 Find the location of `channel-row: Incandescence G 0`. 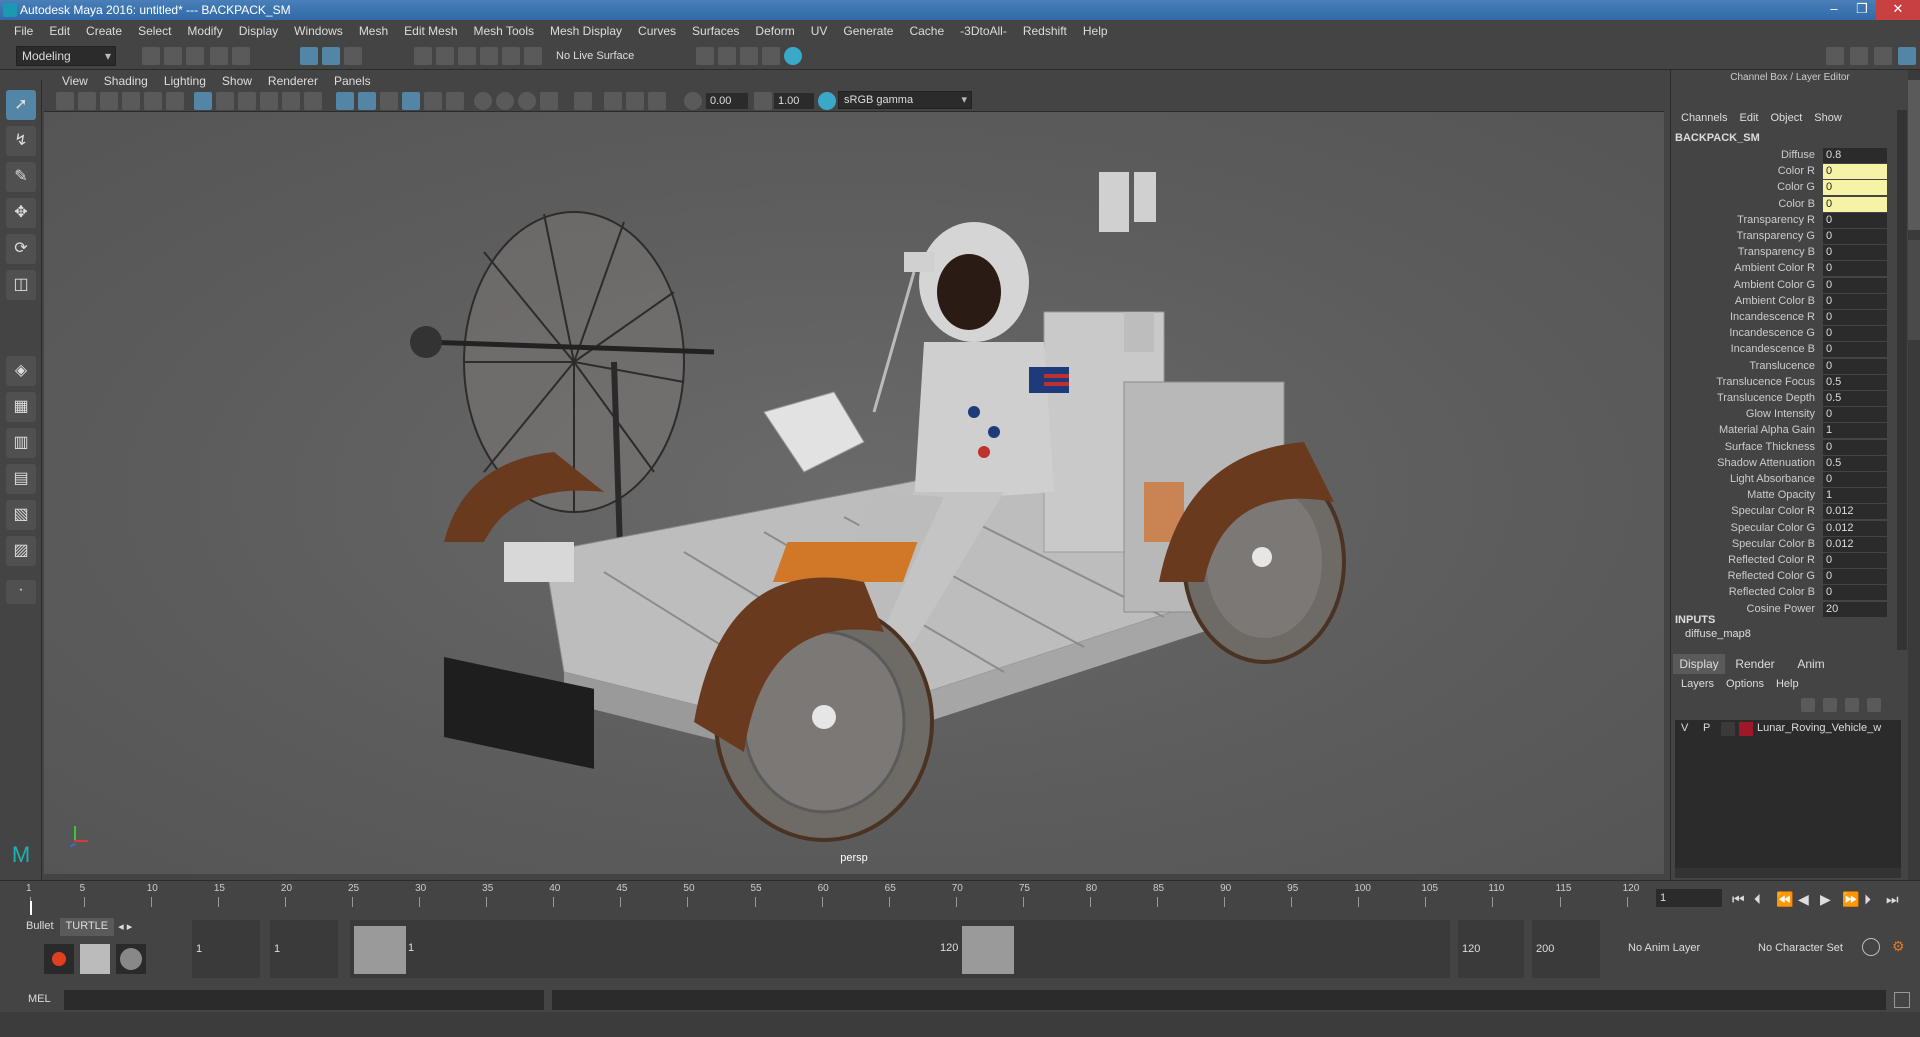

channel-row: Incandescence G 0 is located at coordinates (1790, 334).